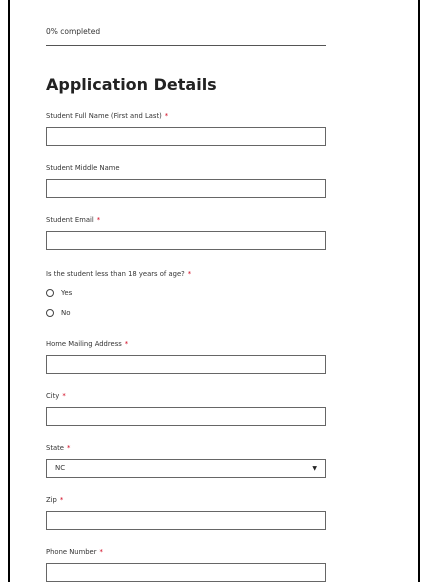 The image size is (422, 582). I want to click on radio-yes: Yes, so click(59, 293).